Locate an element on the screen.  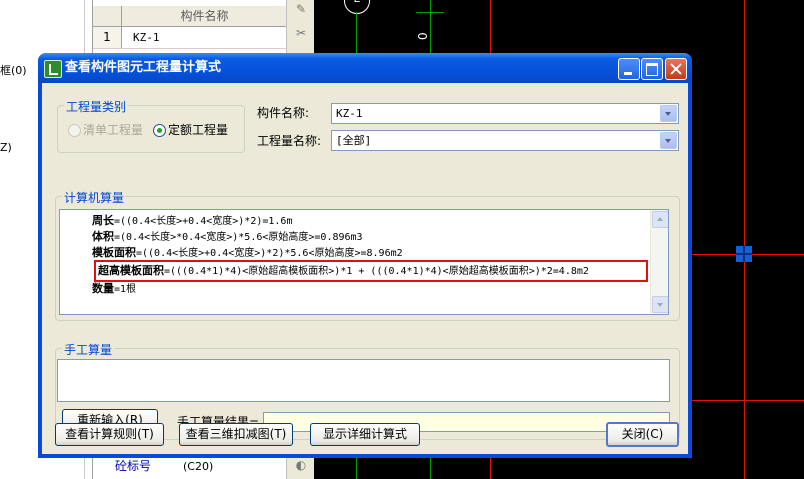
formula-line: 数量=1根 is located at coordinates (114, 288).